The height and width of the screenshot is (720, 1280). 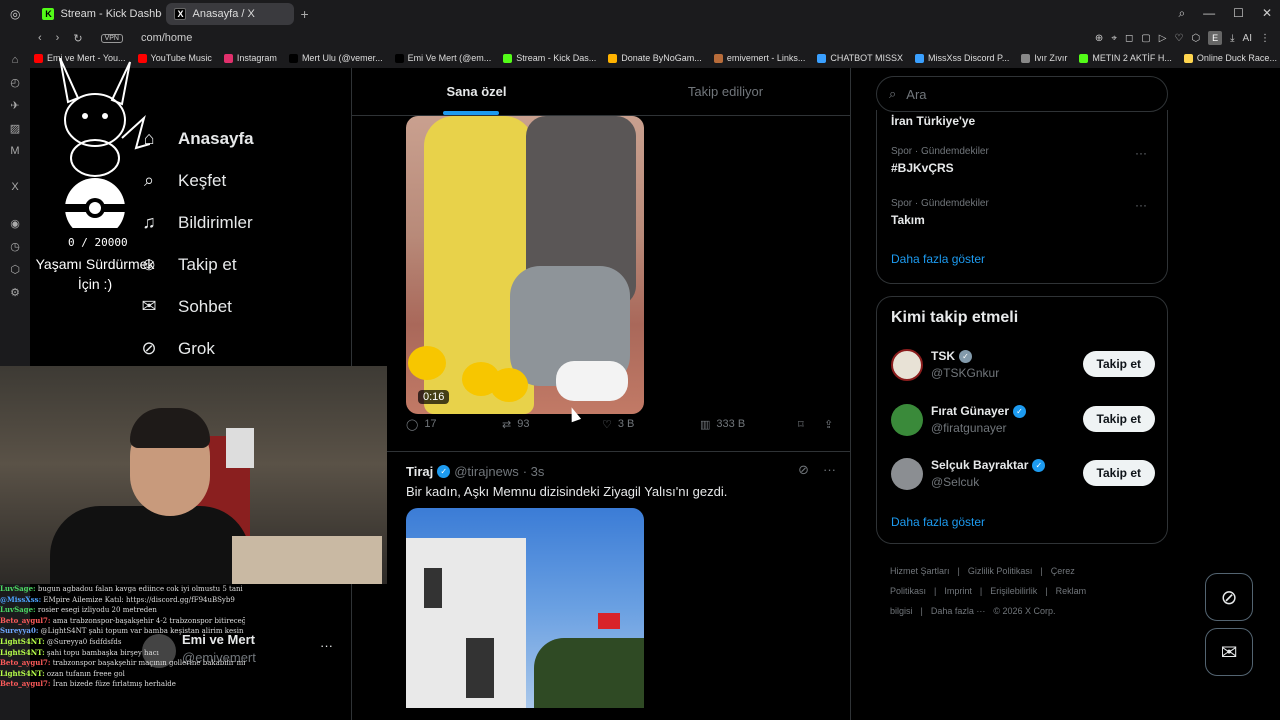 What do you see at coordinates (15, 128) in the screenshot?
I see `pattern-icon: ▨` at bounding box center [15, 128].